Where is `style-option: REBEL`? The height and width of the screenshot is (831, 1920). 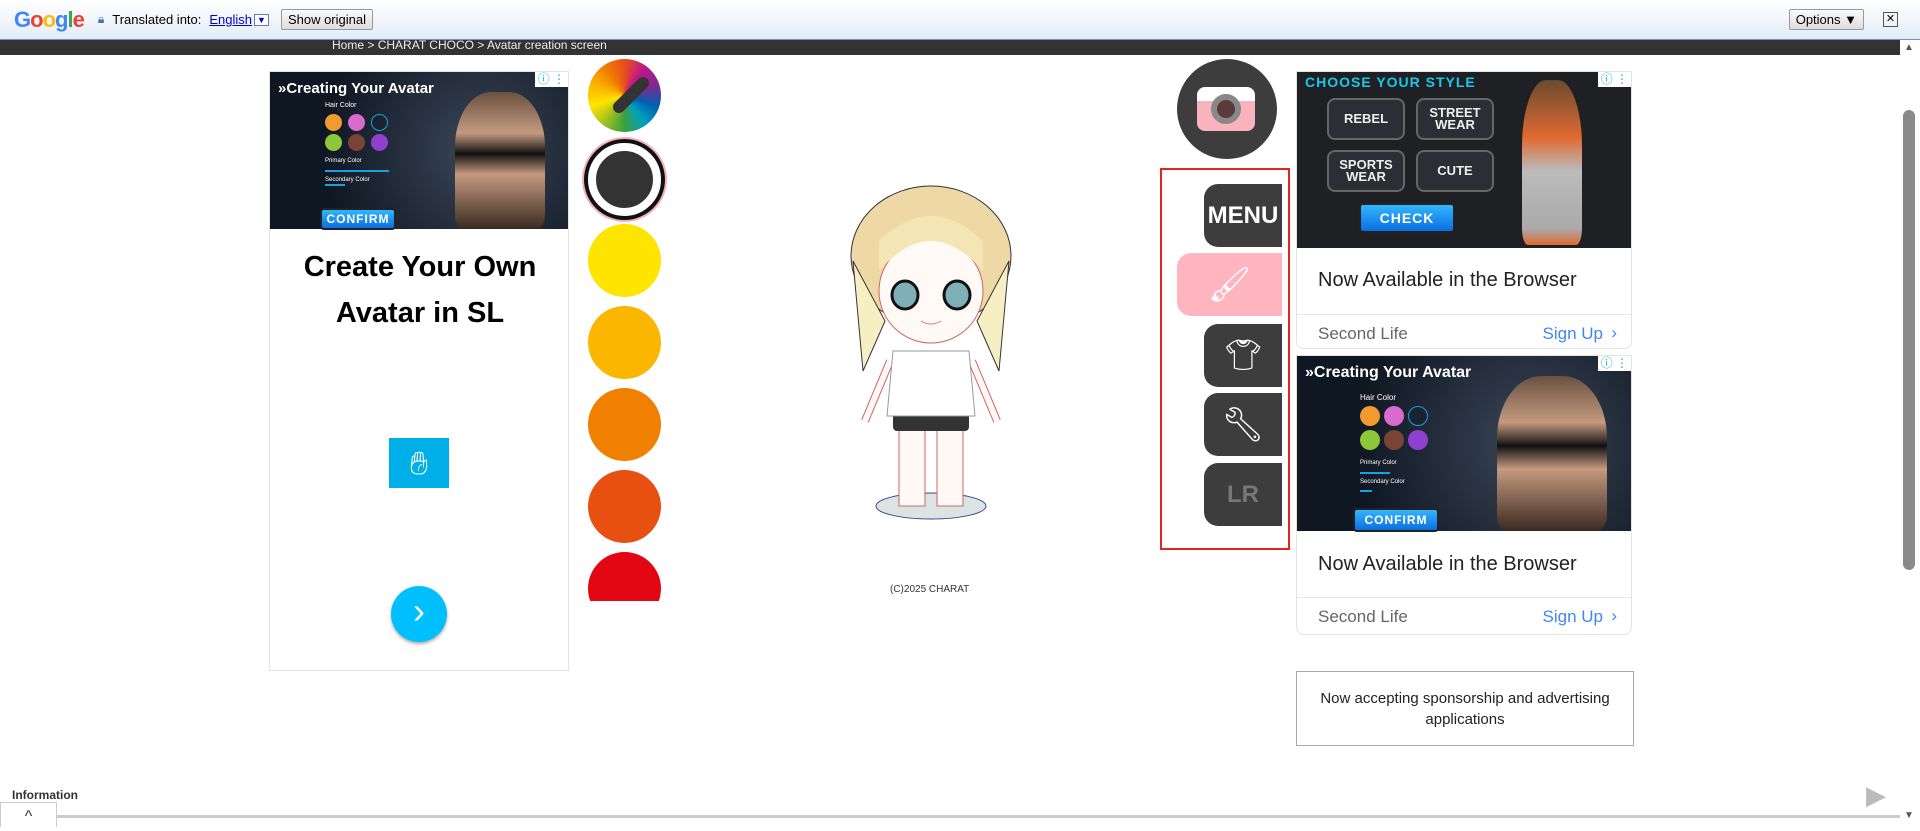 style-option: REBEL is located at coordinates (1366, 119).